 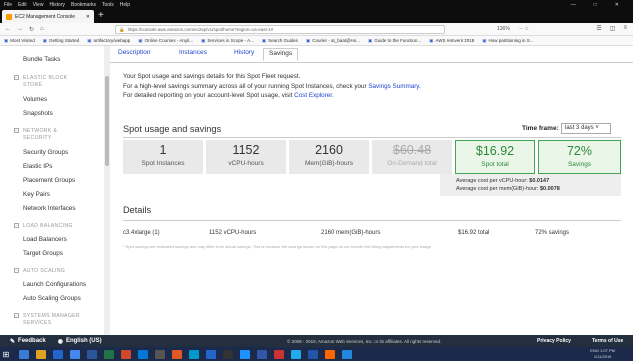 What do you see at coordinates (47, 320) in the screenshot?
I see `sidebar-section-systems-manager: − SYSTEMS MANAGER SERVICES` at bounding box center [47, 320].